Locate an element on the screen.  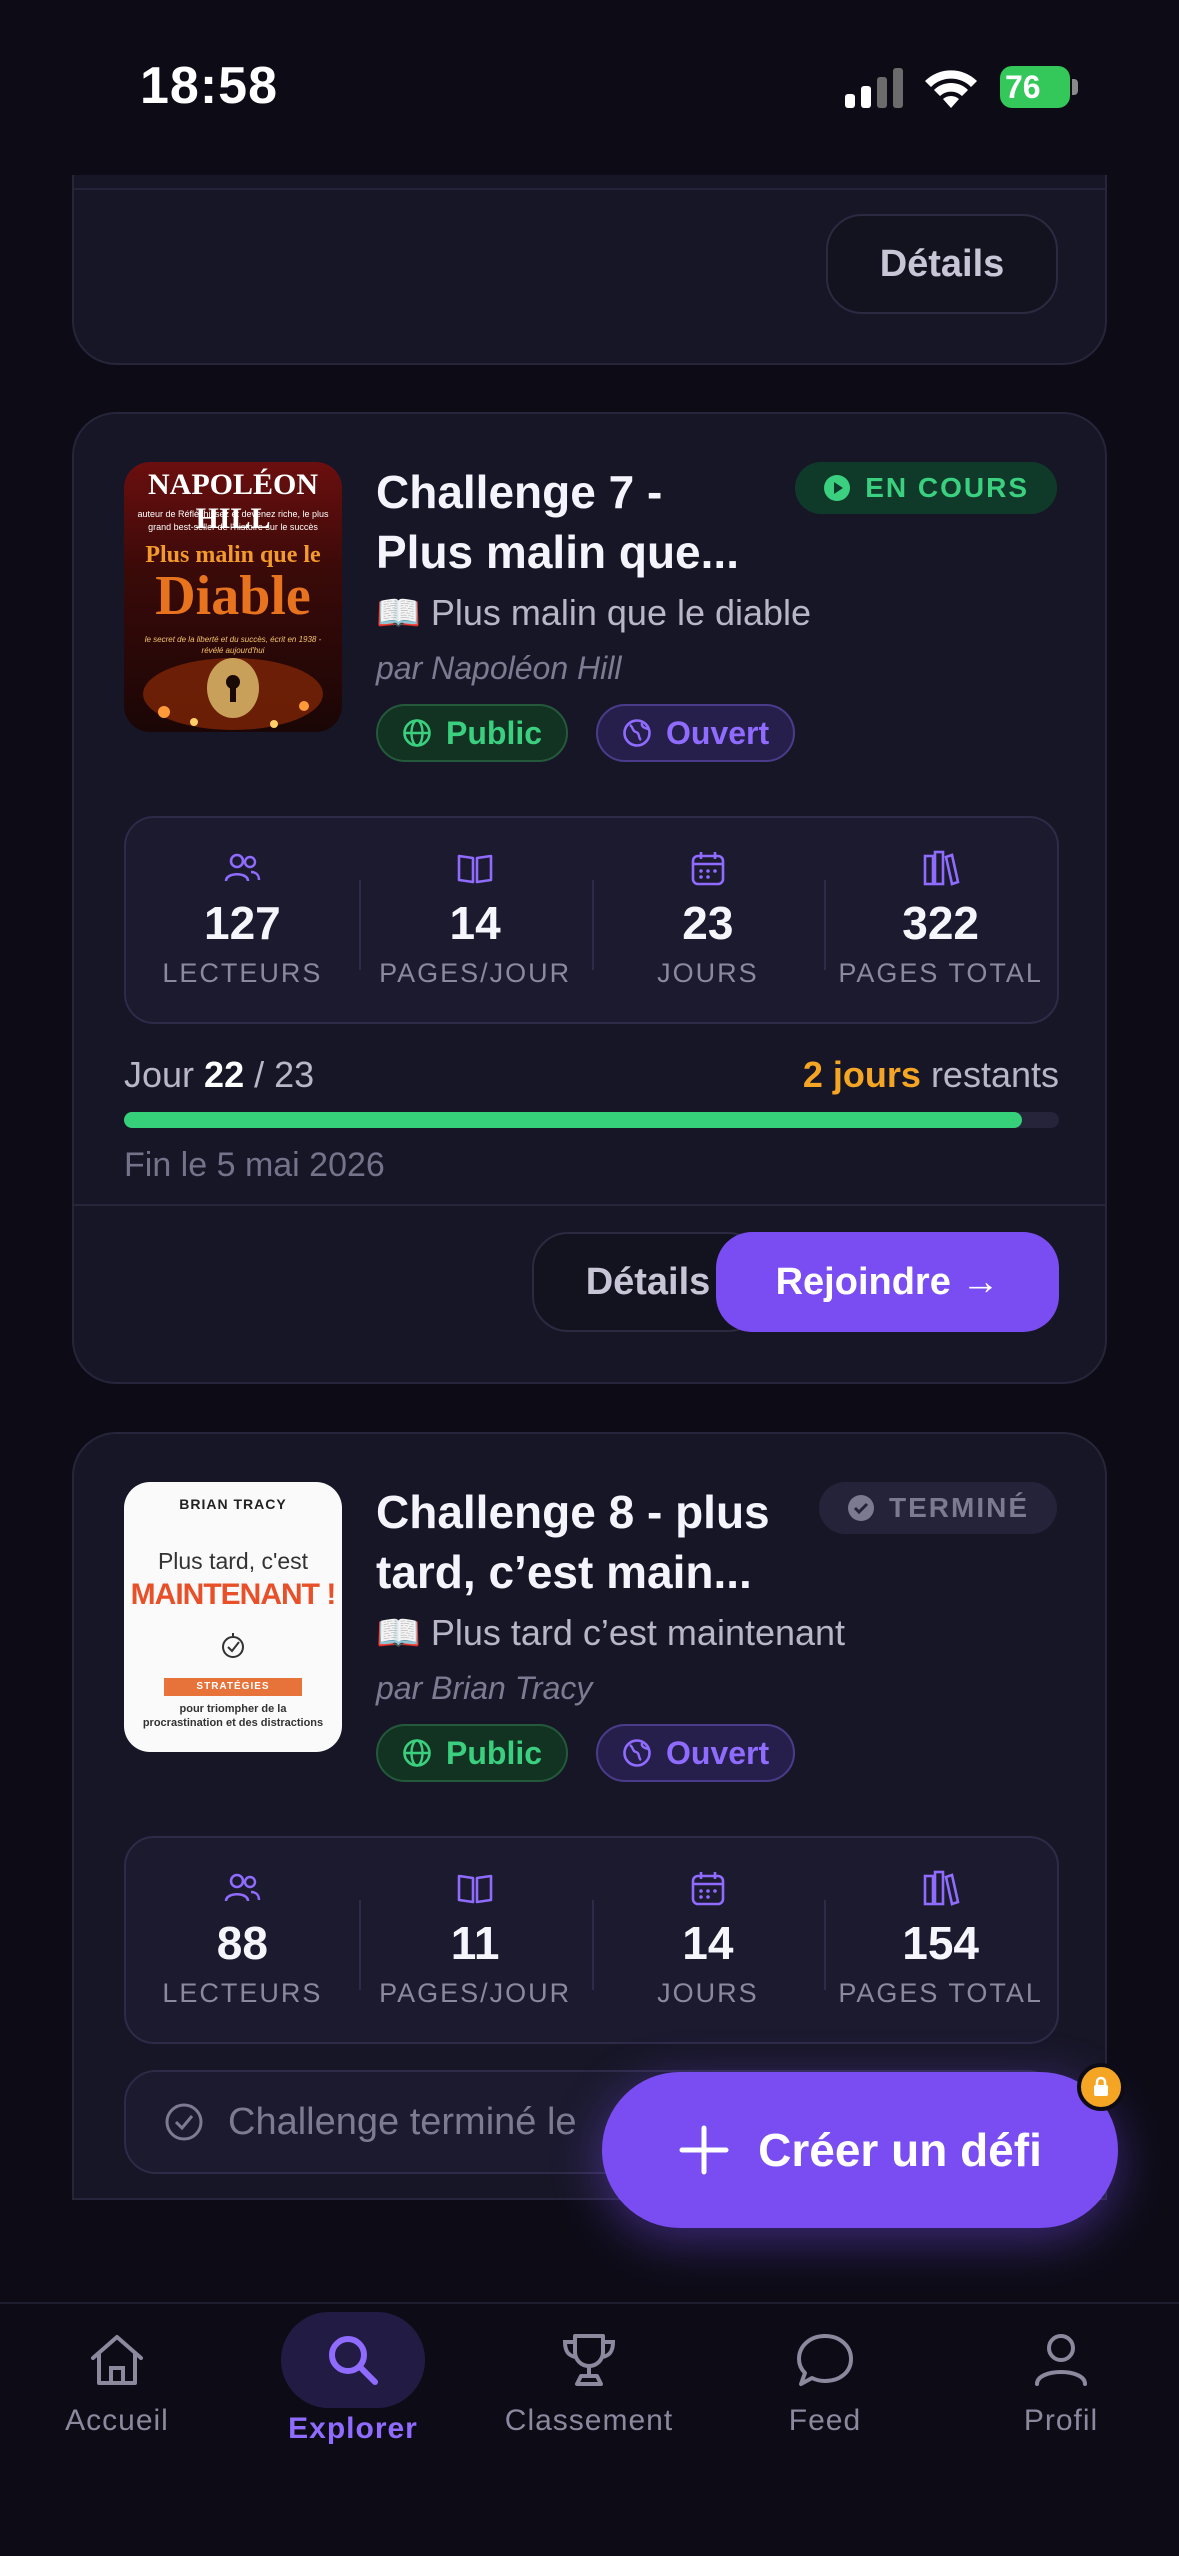
play-circle-icon is located at coordinates (837, 488).